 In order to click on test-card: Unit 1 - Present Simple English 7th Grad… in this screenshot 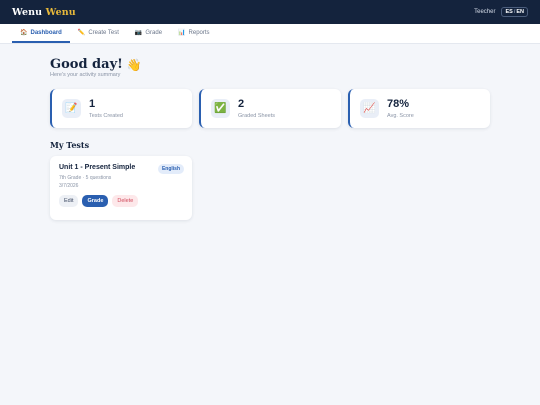, I will do `click(121, 188)`.